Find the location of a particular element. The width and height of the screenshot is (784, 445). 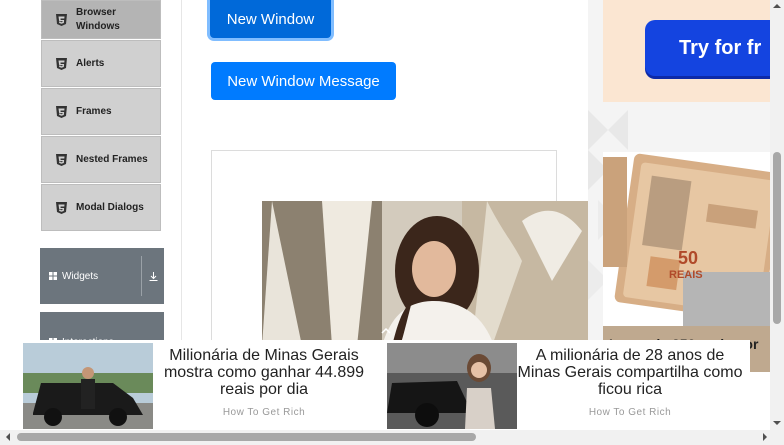

scroll-right-arrow-icon is located at coordinates (765, 437).